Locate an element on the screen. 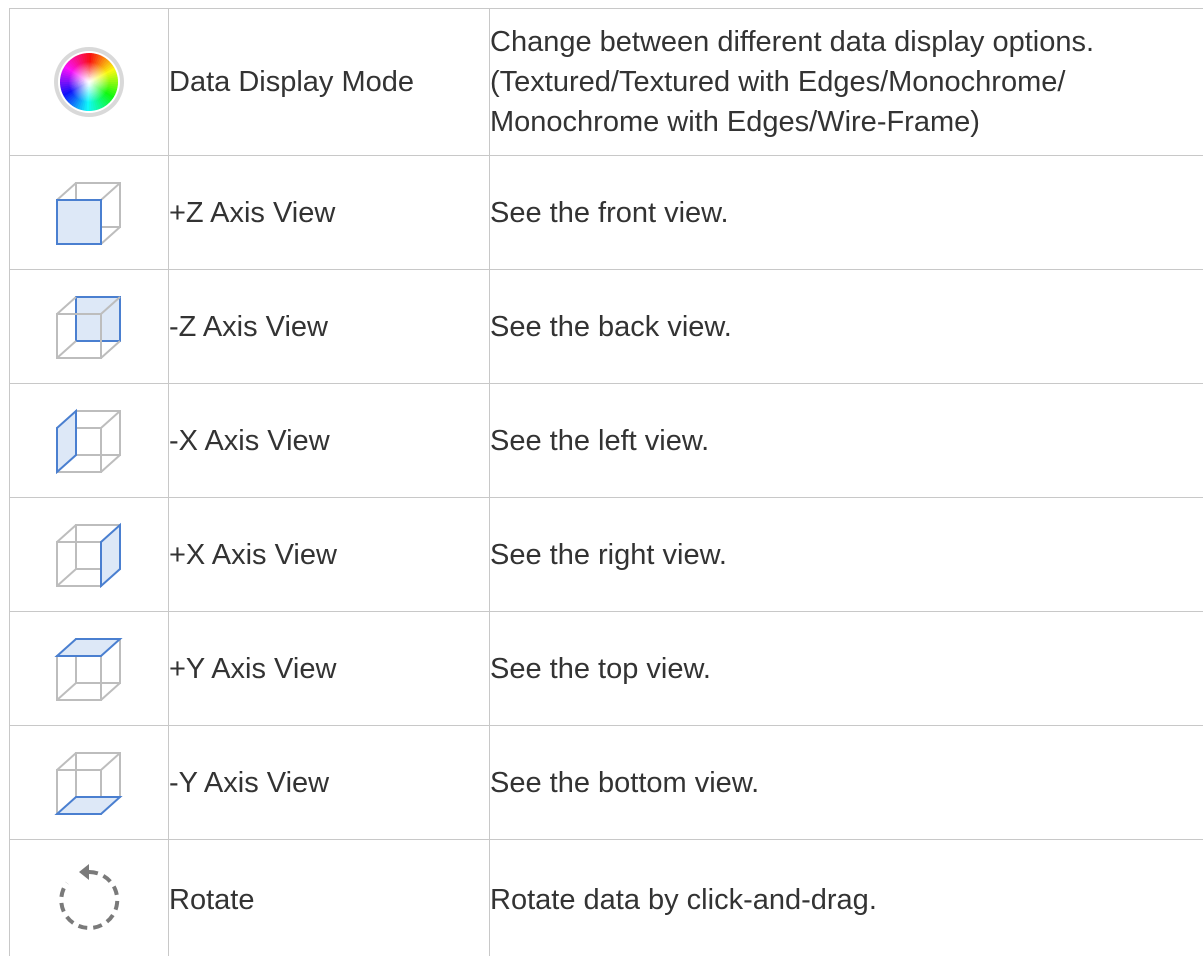  row-description: See the back view. is located at coordinates (846, 326).